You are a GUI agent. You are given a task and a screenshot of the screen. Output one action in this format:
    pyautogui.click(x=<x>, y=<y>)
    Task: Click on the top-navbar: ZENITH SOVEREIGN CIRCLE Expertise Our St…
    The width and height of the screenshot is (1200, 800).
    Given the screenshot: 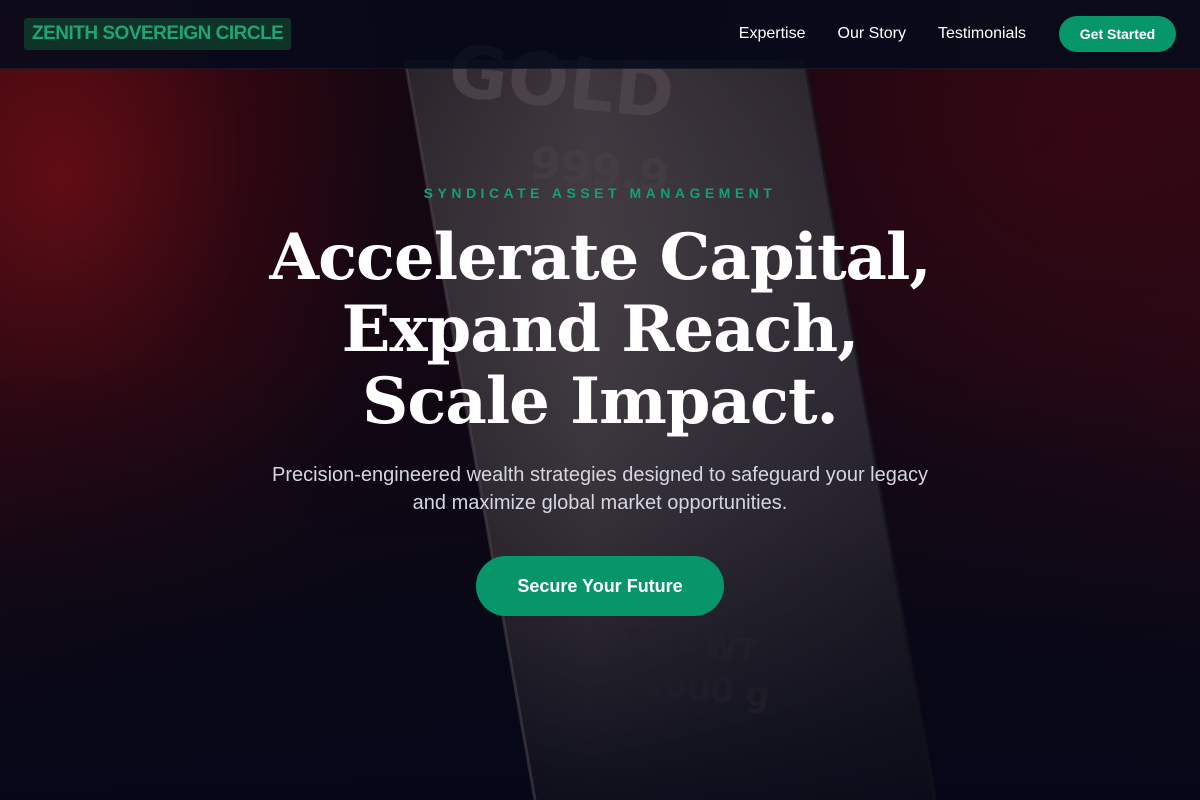 What is the action you would take?
    pyautogui.click(x=600, y=34)
    